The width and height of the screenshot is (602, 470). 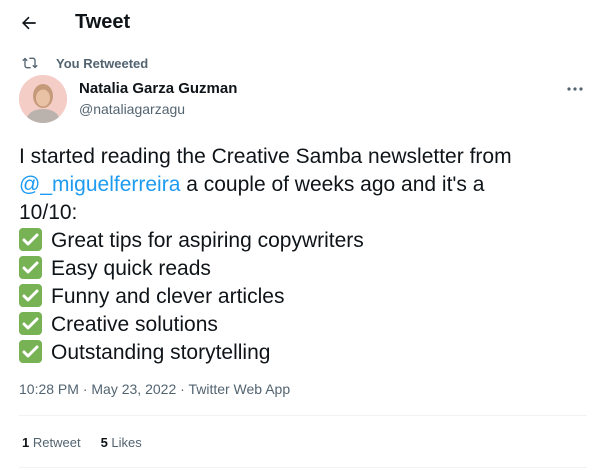 What do you see at coordinates (48, 212) in the screenshot?
I see `tweet-line: 10/10:` at bounding box center [48, 212].